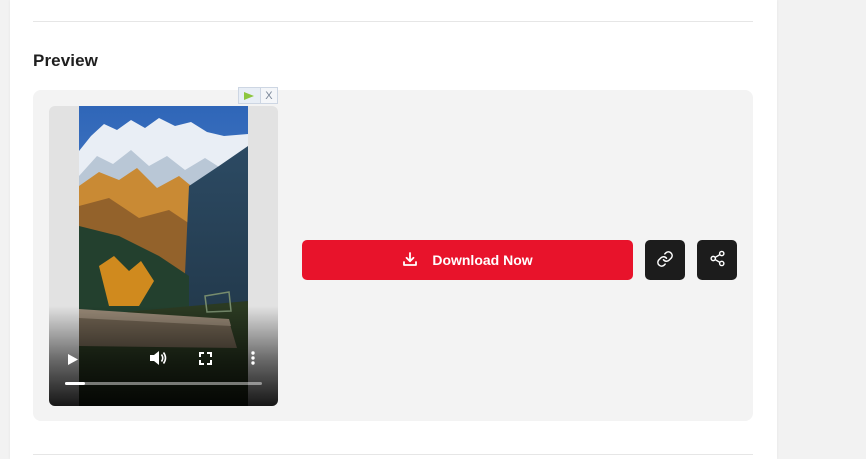  I want to click on share-button, so click(717, 260).